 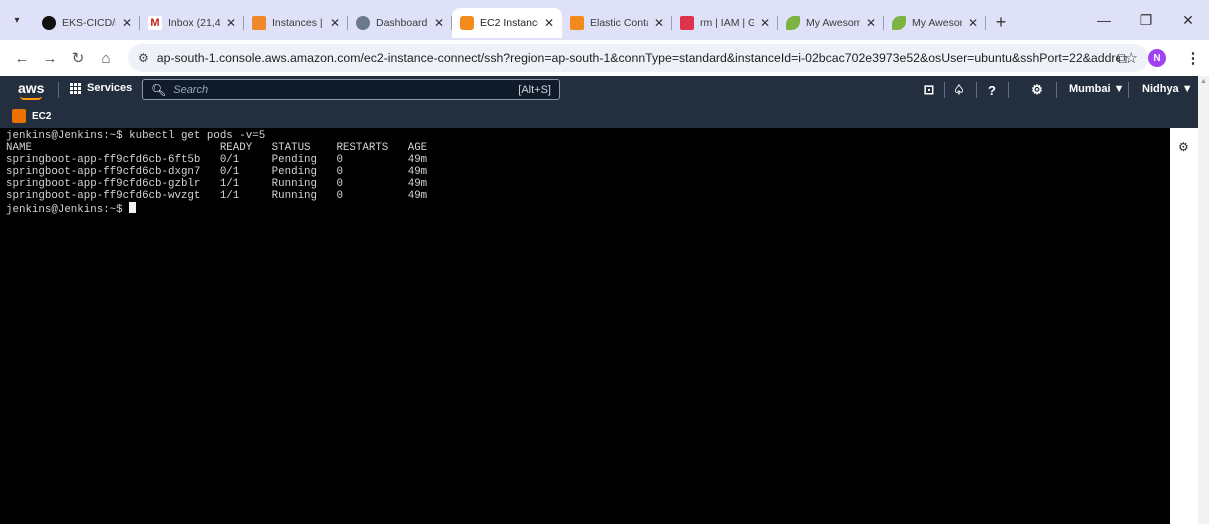 I want to click on services-menu-button: Services, so click(x=101, y=88).